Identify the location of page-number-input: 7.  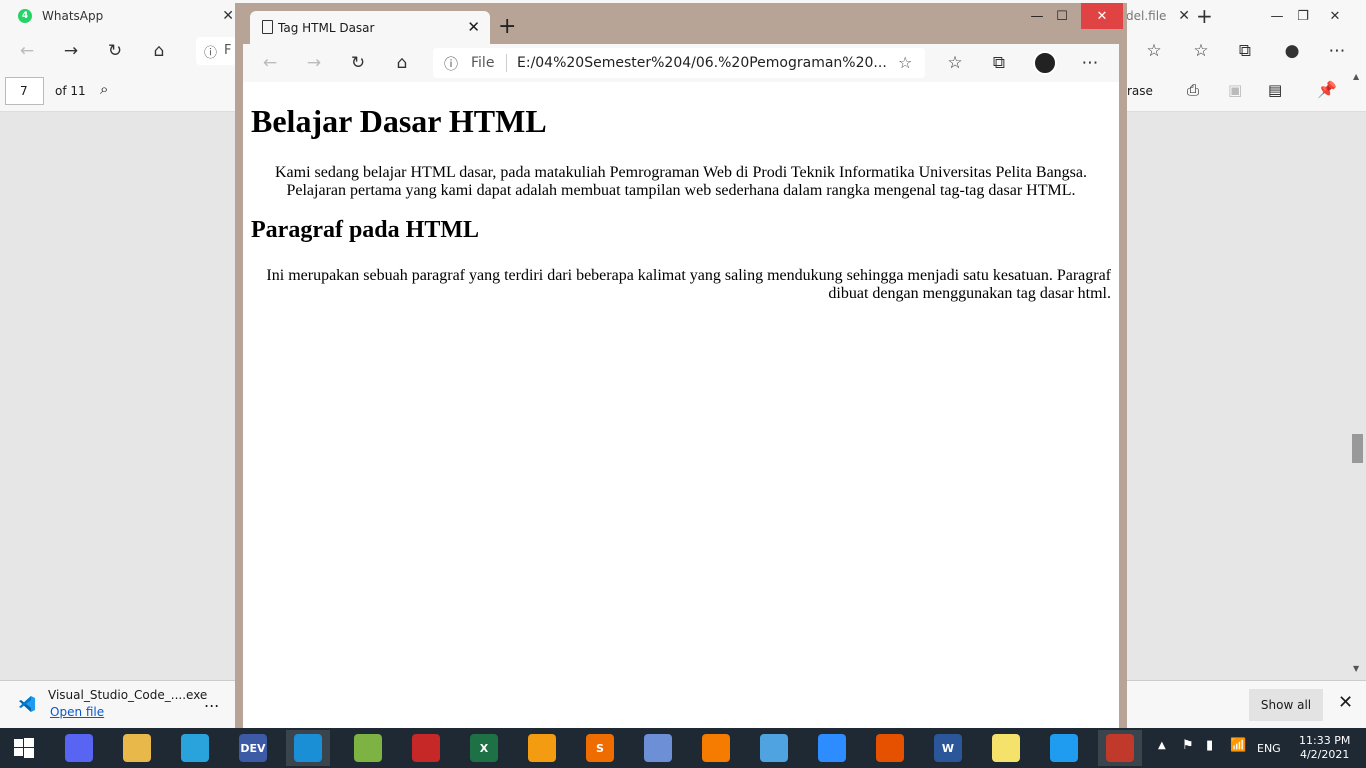
(24, 91).